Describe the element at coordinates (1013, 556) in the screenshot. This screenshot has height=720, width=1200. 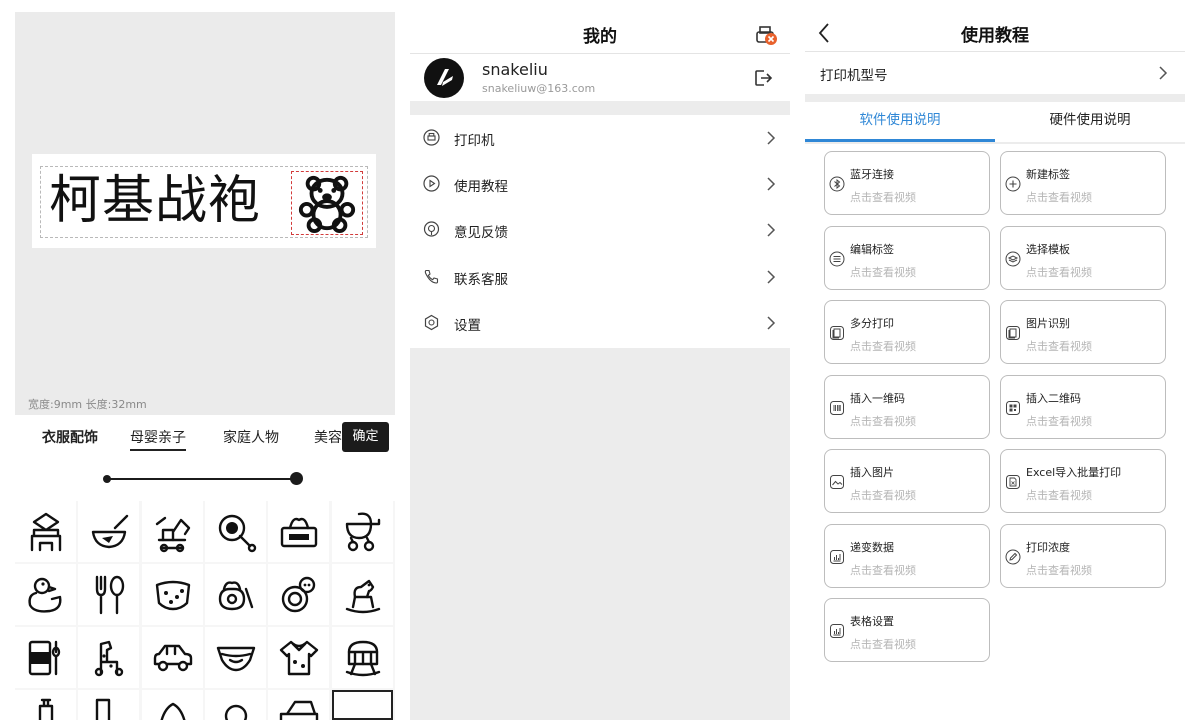
I see `density-pen-icon` at that location.